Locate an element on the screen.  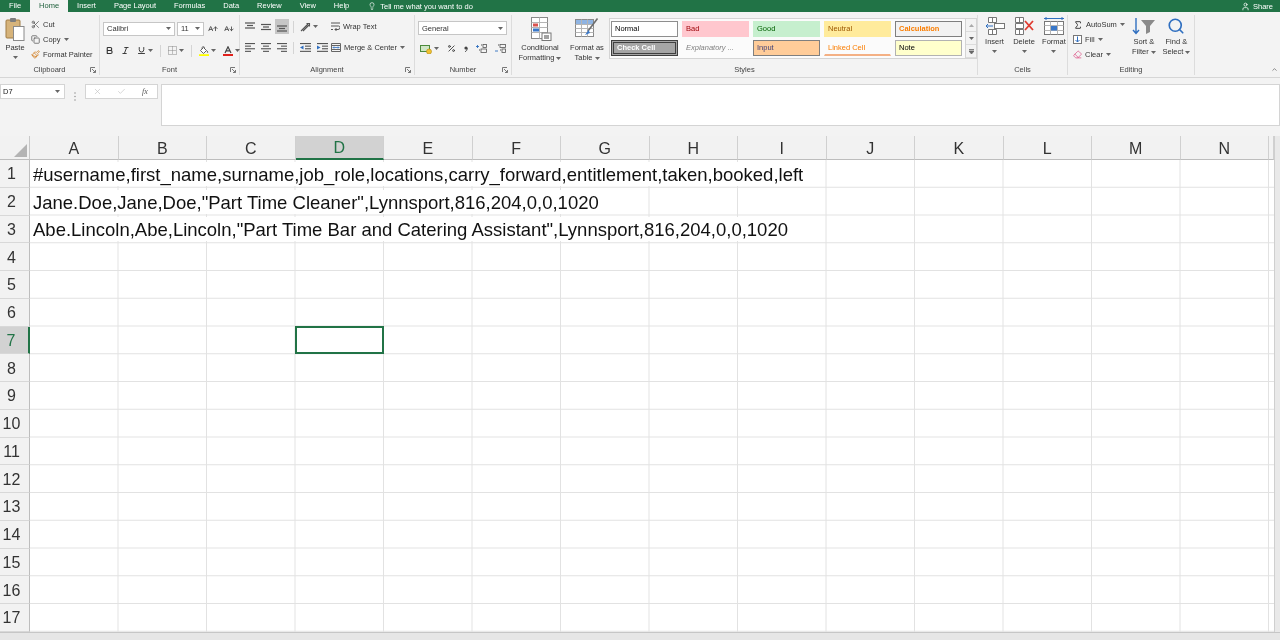
delete-cells-icon is located at coordinates (1024, 26).